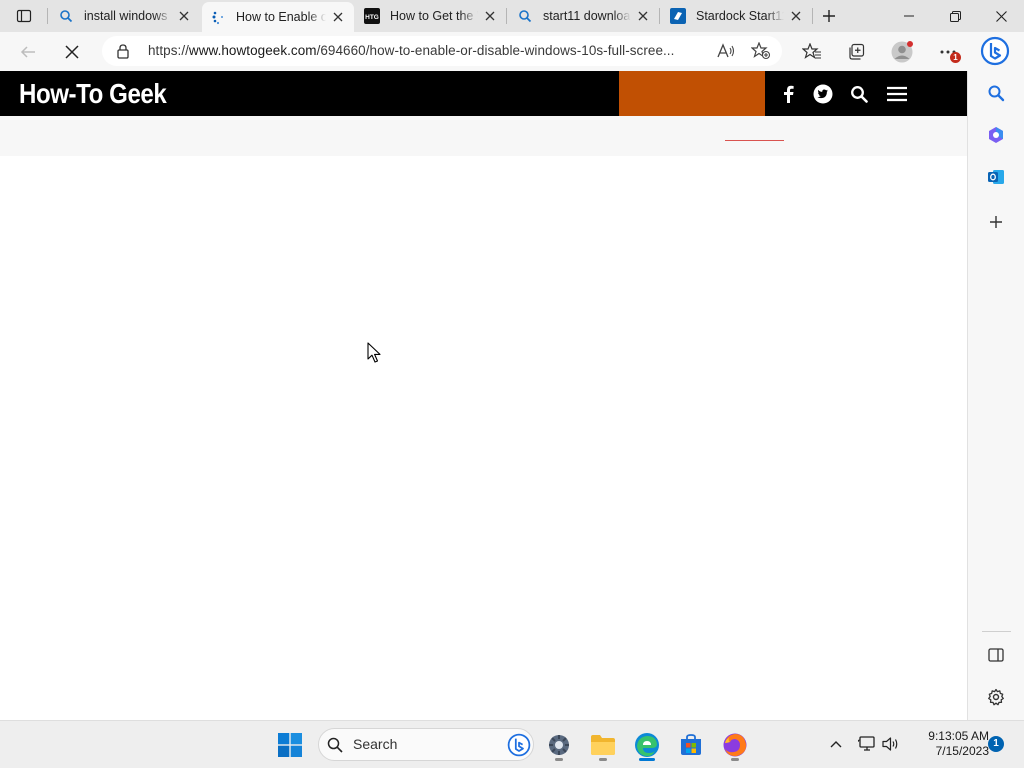 The image size is (1024, 768). I want to click on system-clock: 9:13:05 AM 7/15/2023, so click(947, 744).